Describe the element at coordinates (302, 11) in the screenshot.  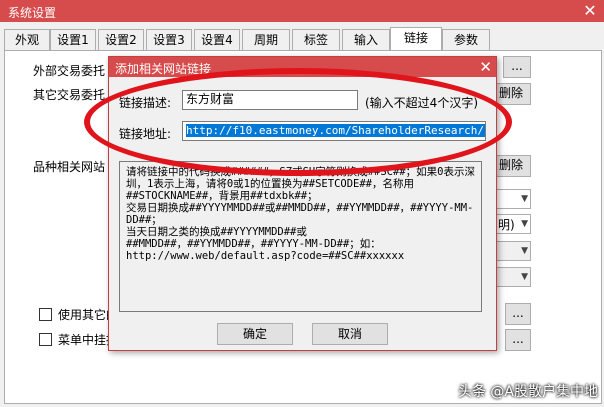
I see `window-titlebar: 系统设置 ✕` at that location.